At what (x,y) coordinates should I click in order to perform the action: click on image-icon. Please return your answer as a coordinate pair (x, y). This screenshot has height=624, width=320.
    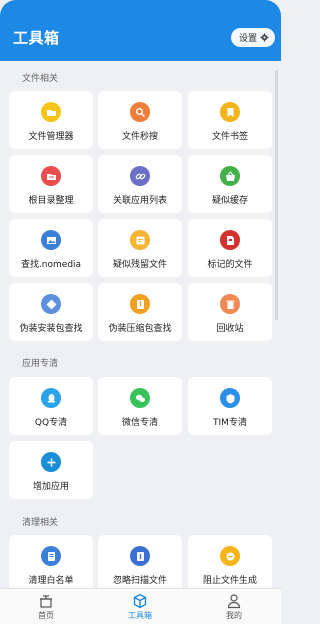
    Looking at the image, I should click on (51, 240).